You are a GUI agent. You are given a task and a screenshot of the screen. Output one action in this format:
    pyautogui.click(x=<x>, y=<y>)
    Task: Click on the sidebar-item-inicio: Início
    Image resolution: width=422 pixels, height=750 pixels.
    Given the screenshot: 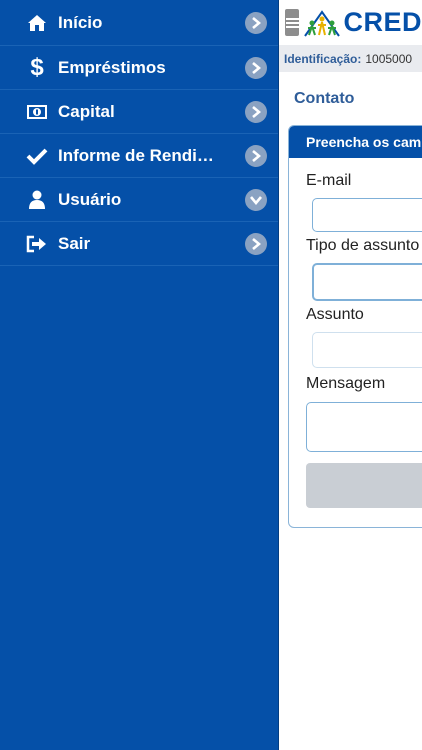 What is the action you would take?
    pyautogui.click(x=139, y=23)
    